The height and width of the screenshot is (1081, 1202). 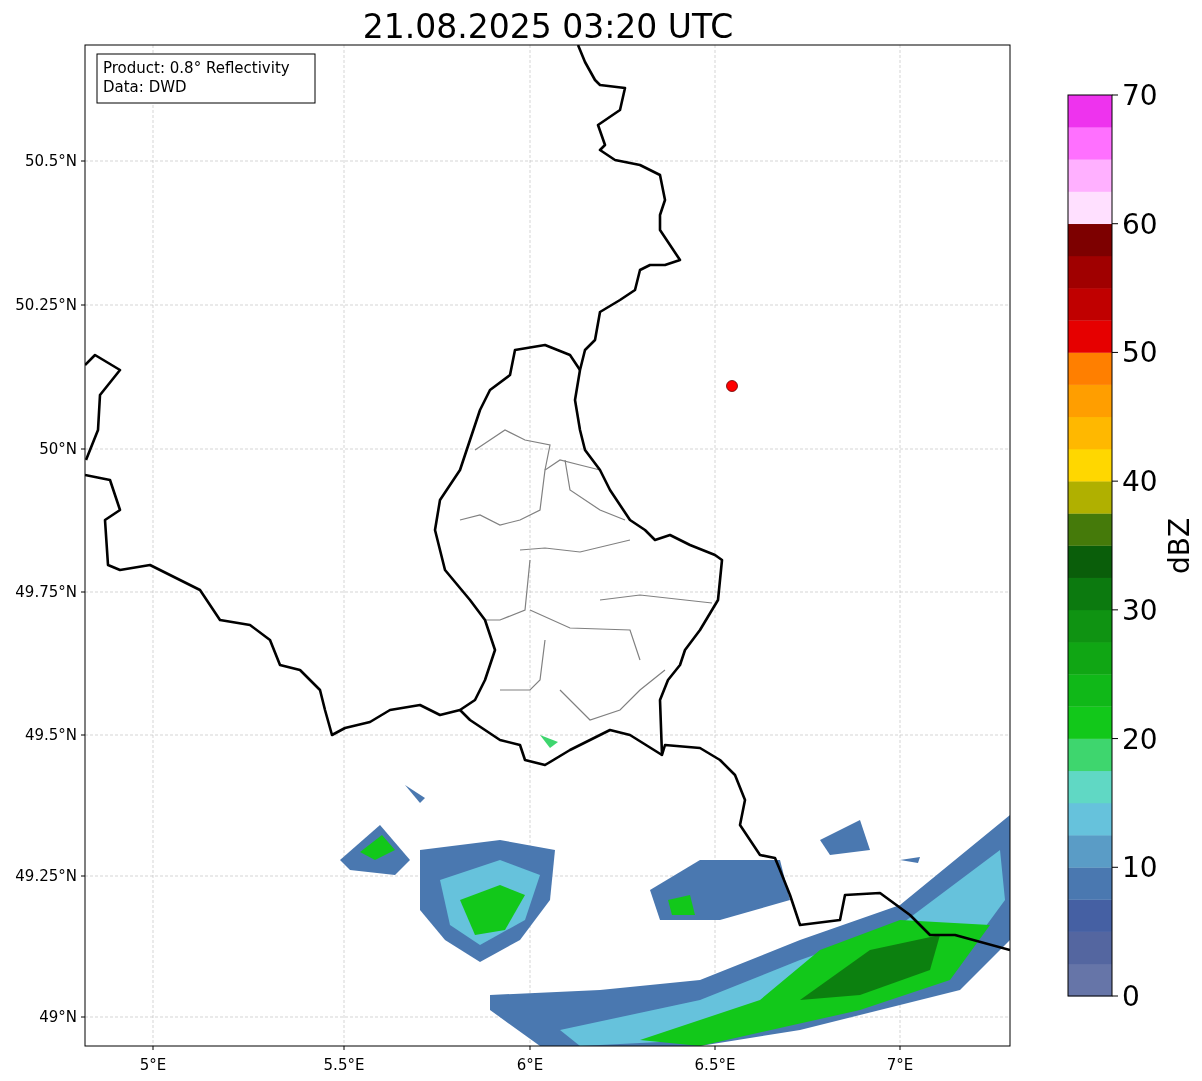 I want to click on longitude-label: 5°E, so click(x=153, y=1065).